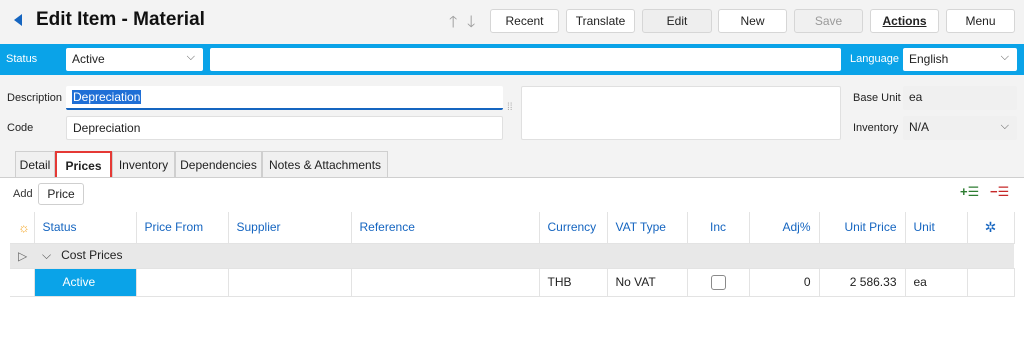 The width and height of the screenshot is (1024, 357). I want to click on add-price-button: Price, so click(61, 194).